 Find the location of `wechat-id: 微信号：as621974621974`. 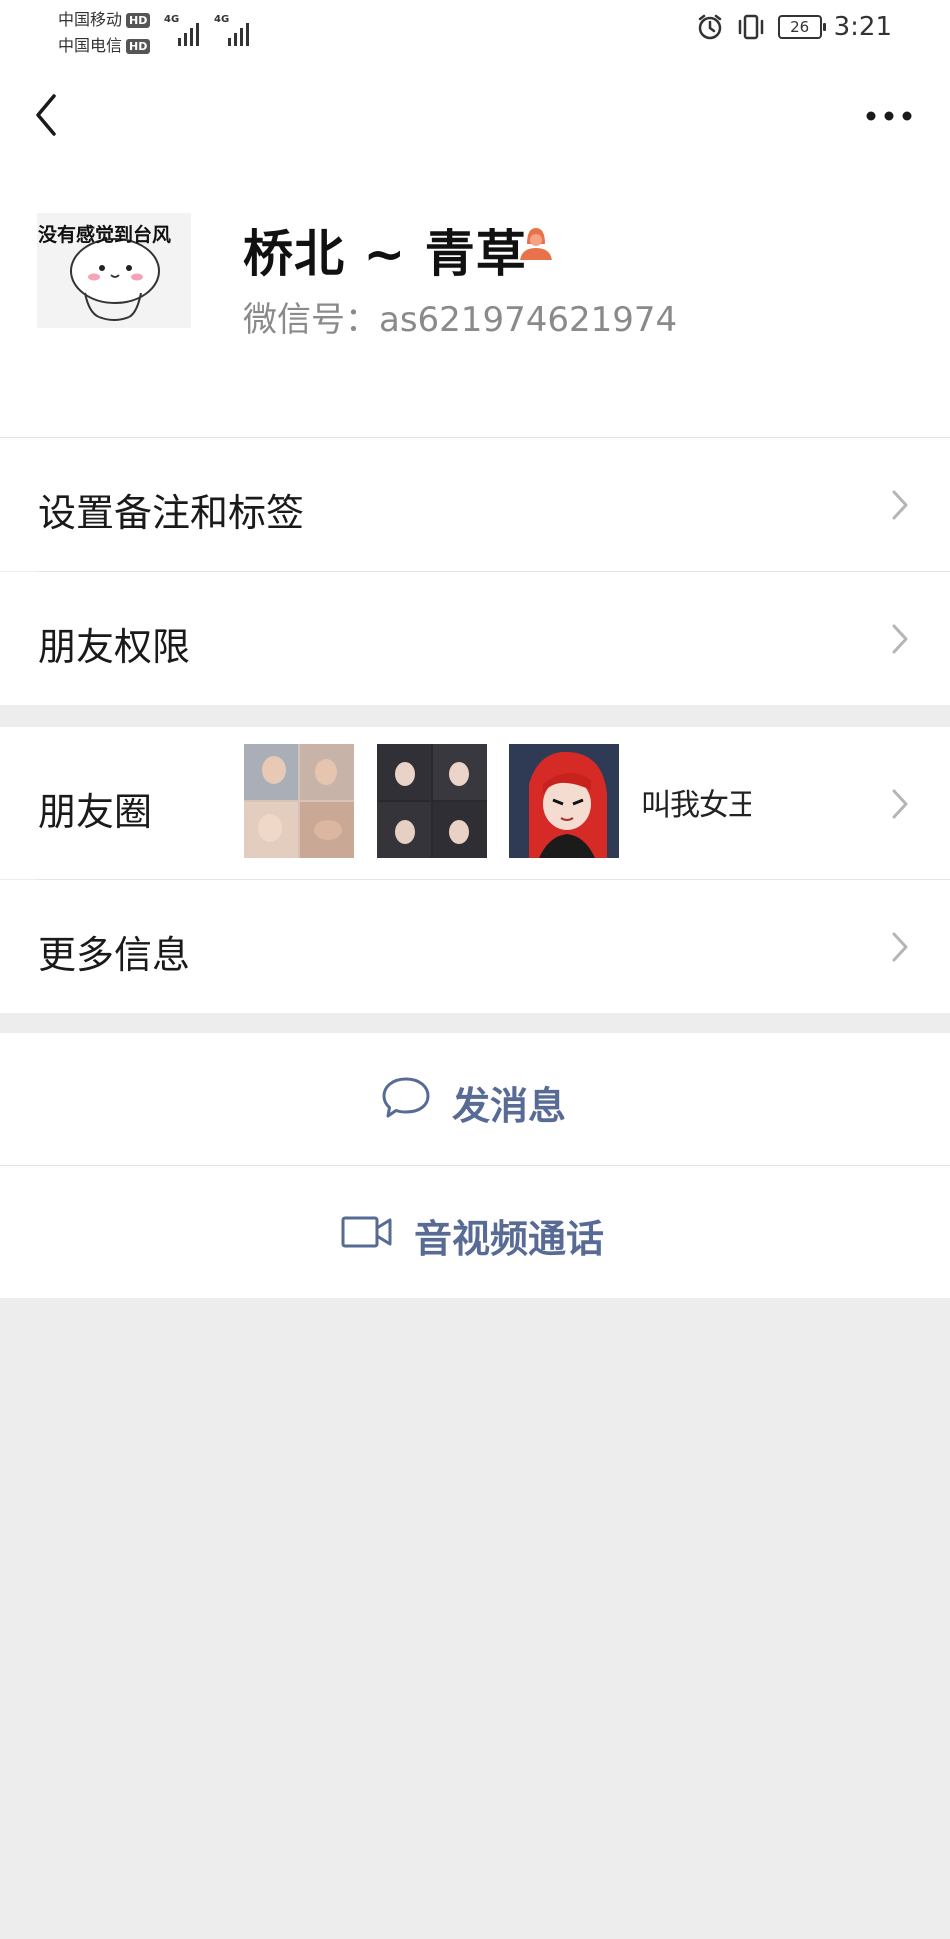

wechat-id: 微信号：as621974621974 is located at coordinates (460, 320).